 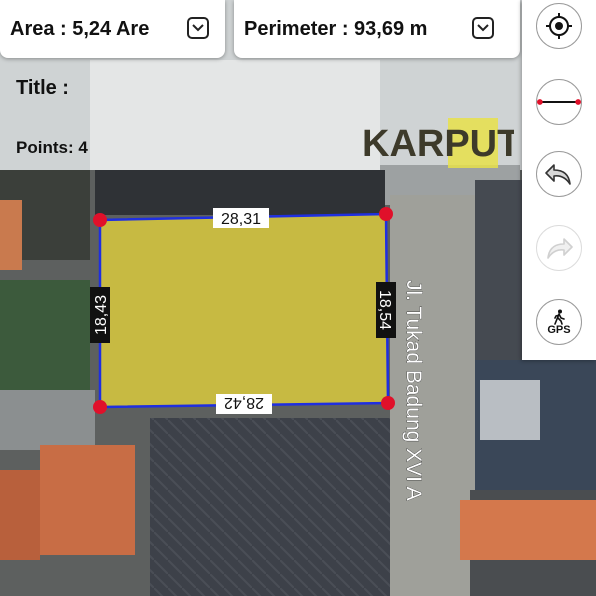 I want to click on svg-text: 28,31, so click(x=241, y=219).